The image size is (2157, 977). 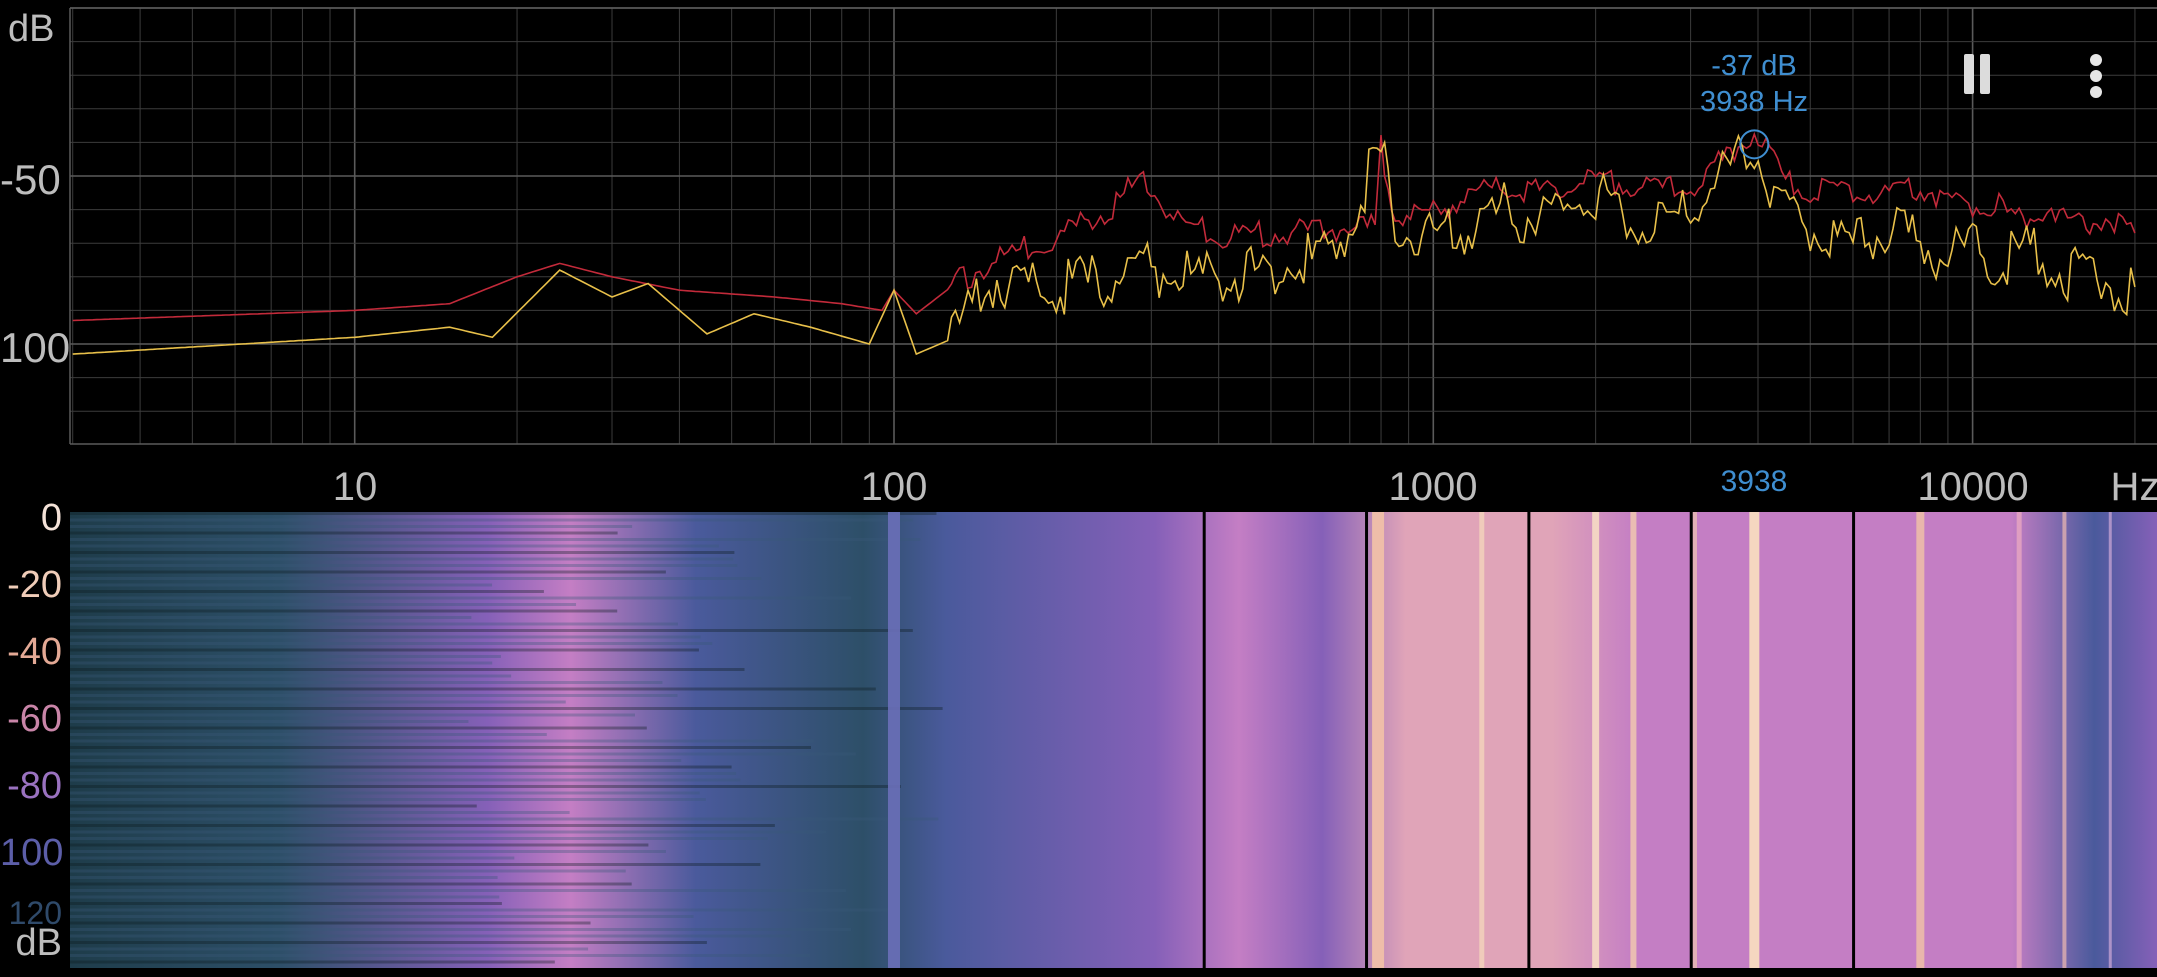 What do you see at coordinates (2133, 487) in the screenshot?
I see `x-axis-unit: Hz` at bounding box center [2133, 487].